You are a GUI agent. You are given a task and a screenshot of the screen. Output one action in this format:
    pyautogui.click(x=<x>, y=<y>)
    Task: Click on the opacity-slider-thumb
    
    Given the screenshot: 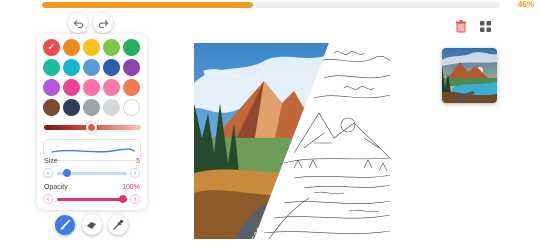 What is the action you would take?
    pyautogui.click(x=123, y=199)
    